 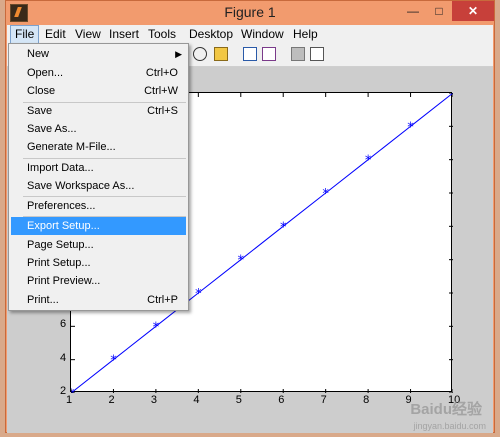 What do you see at coordinates (55, 34) in the screenshot?
I see `menu-edit: Edit` at bounding box center [55, 34].